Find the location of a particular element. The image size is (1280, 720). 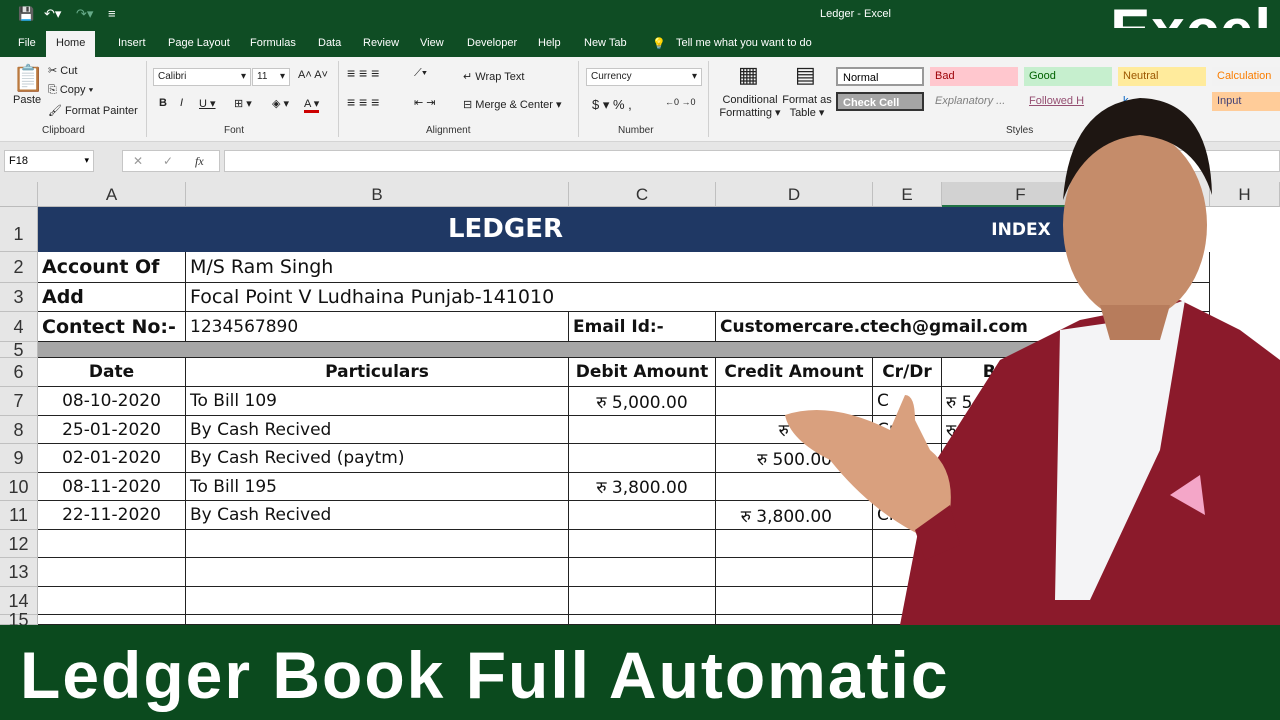

cut-button: ✂ Cut is located at coordinates (62, 70).